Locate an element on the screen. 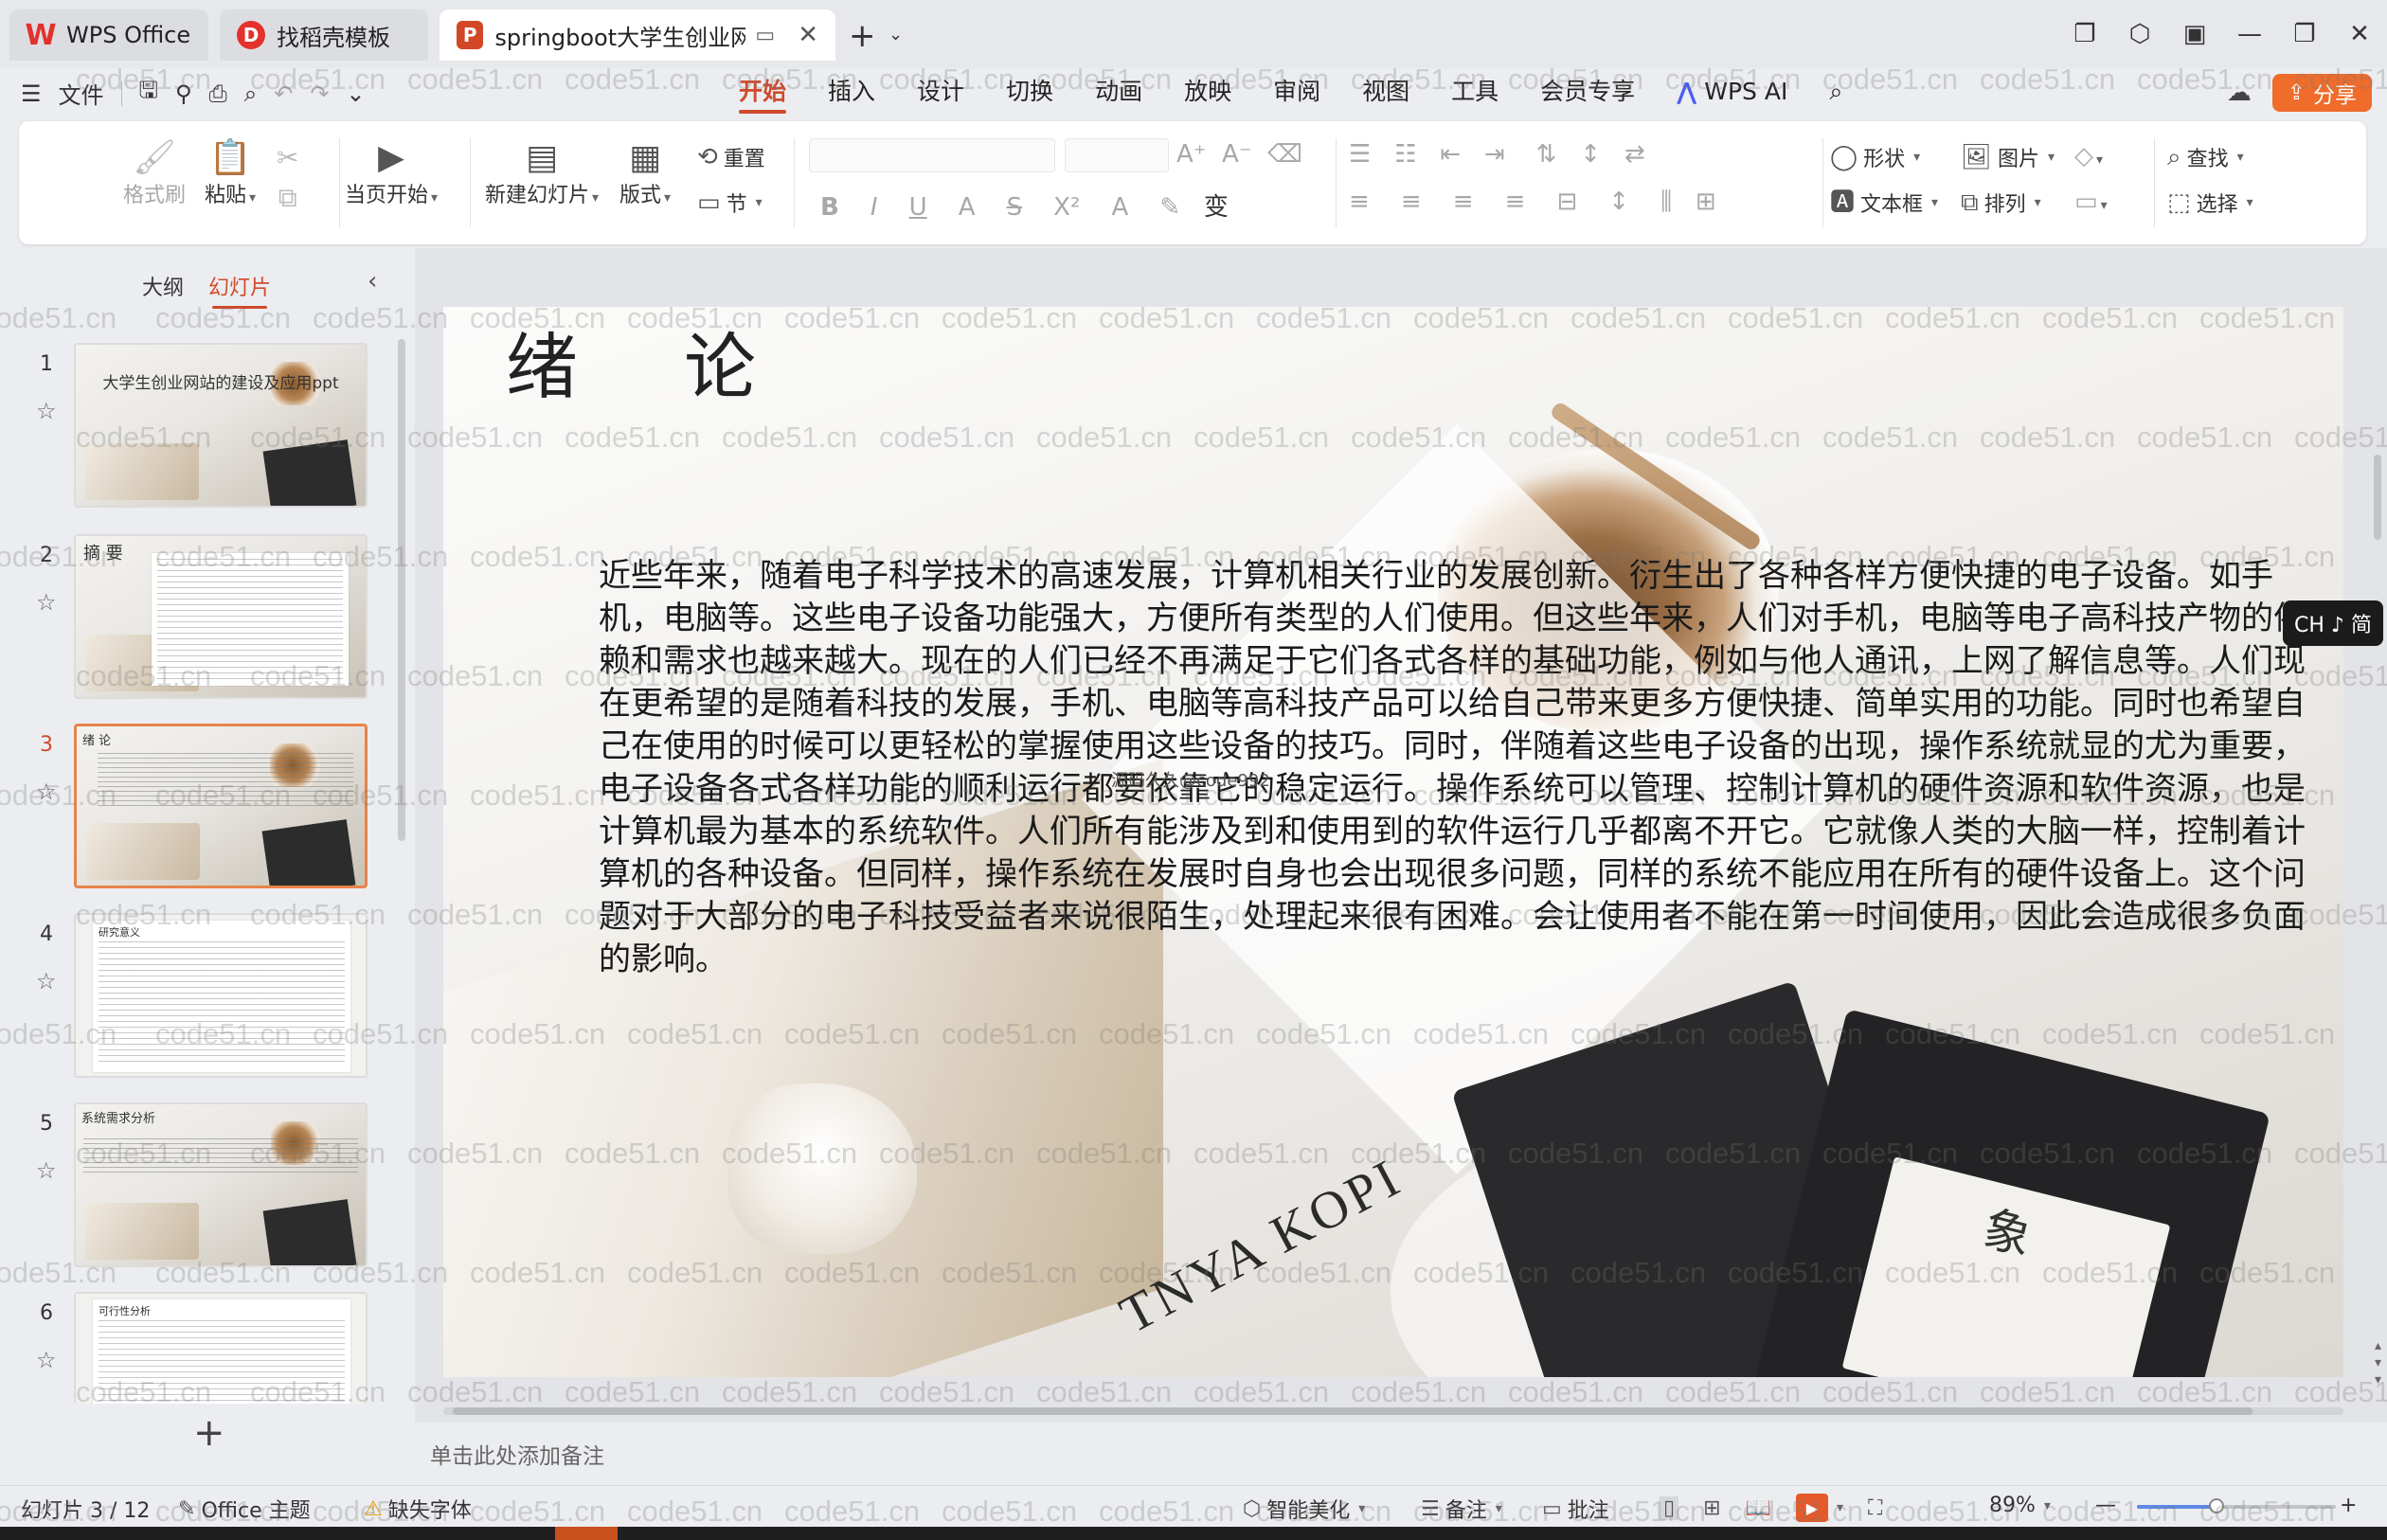 The image size is (2387, 1540). font-family-select is located at coordinates (932, 155).